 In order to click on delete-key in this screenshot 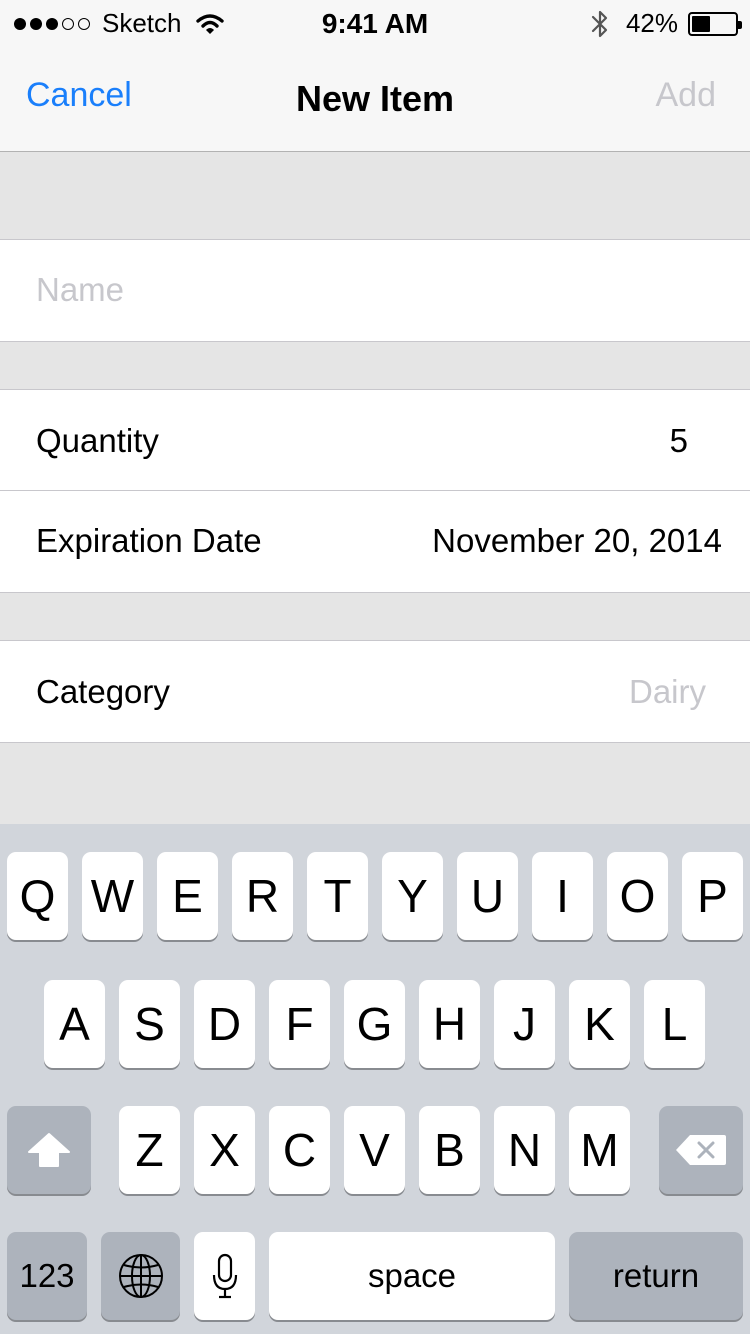, I will do `click(701, 1150)`.